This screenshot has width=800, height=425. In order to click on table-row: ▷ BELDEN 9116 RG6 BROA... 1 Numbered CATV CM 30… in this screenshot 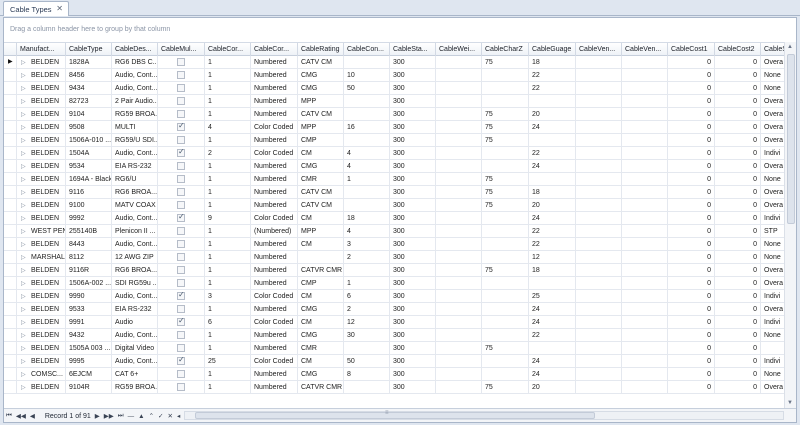, I will do `click(394, 192)`.